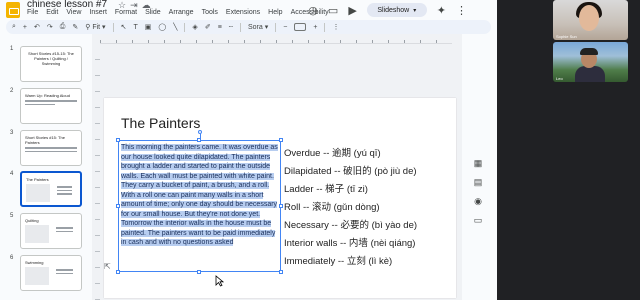 This screenshot has width=640, height=300. What do you see at coordinates (243, 12) in the screenshot?
I see `menu-extensions: Extensions` at bounding box center [243, 12].